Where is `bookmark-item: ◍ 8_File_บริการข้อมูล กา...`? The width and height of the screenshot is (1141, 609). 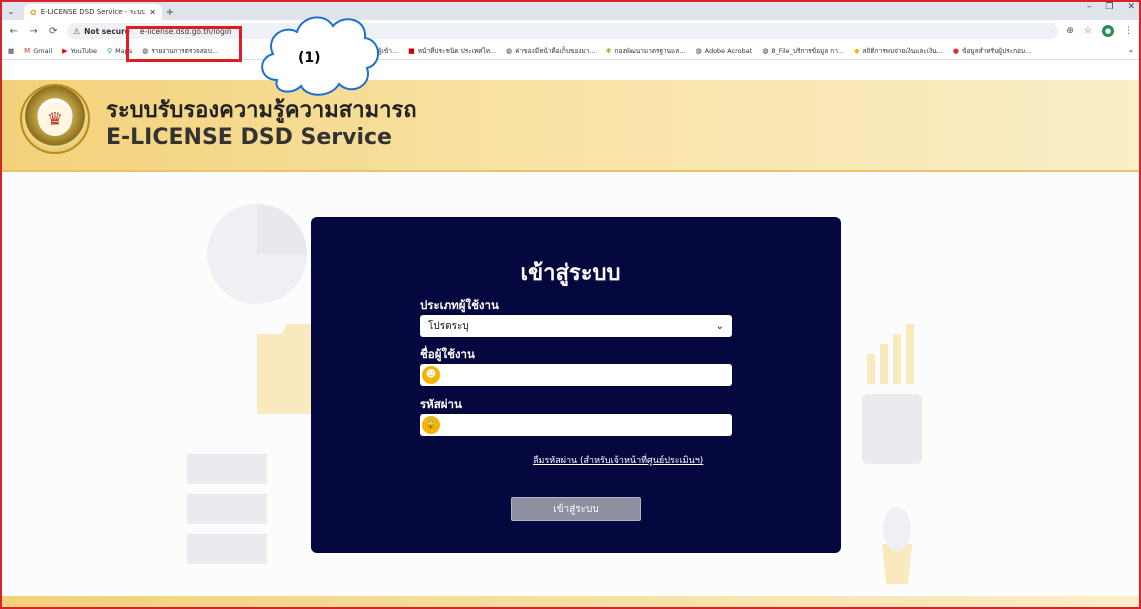
bookmark-item: ◍ 8_File_บริการข้อมูล กา... is located at coordinates (803, 51).